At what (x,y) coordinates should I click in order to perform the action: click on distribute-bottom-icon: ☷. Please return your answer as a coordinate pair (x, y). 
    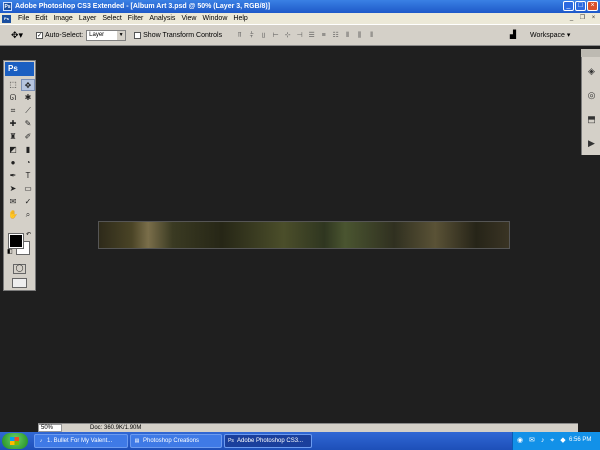
    Looking at the image, I should click on (335, 35).